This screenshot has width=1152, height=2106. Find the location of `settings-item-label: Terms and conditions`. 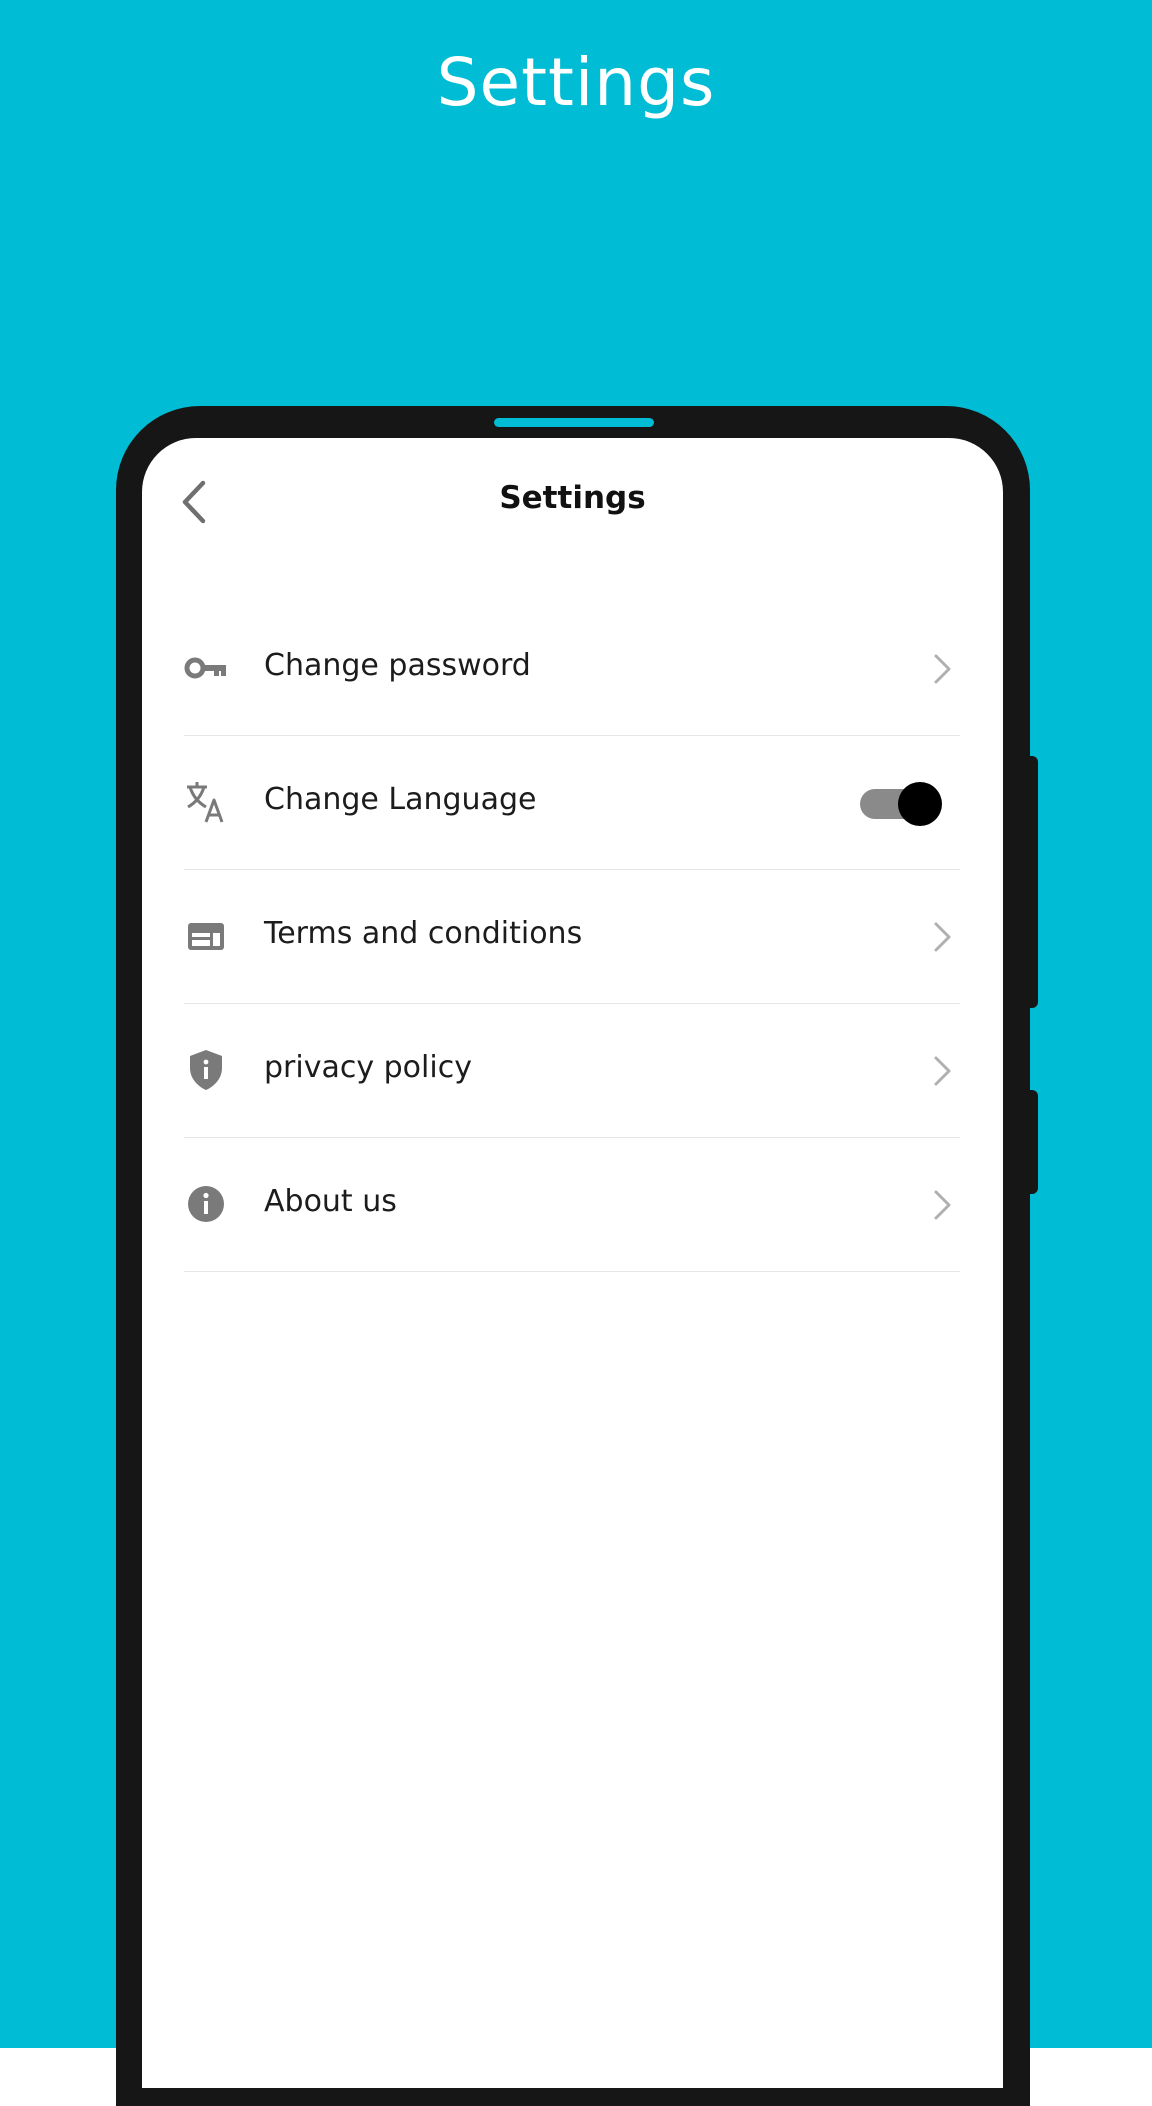

settings-item-label: Terms and conditions is located at coordinates (423, 933).